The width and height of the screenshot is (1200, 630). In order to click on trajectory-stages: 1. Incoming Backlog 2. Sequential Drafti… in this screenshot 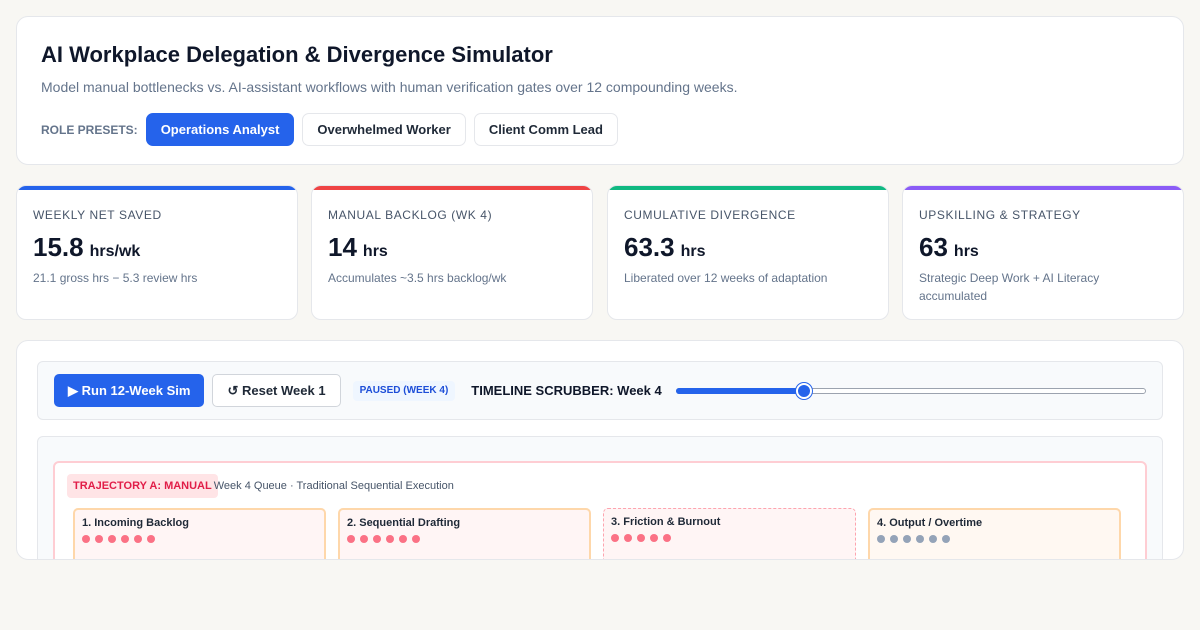, I will do `click(600, 533)`.